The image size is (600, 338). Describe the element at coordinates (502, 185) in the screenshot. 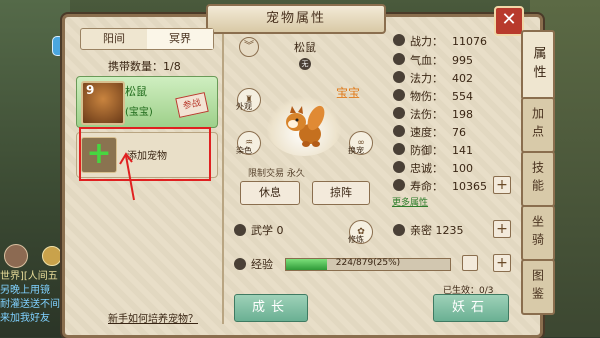

I see `lifespan-plus-button: +` at that location.